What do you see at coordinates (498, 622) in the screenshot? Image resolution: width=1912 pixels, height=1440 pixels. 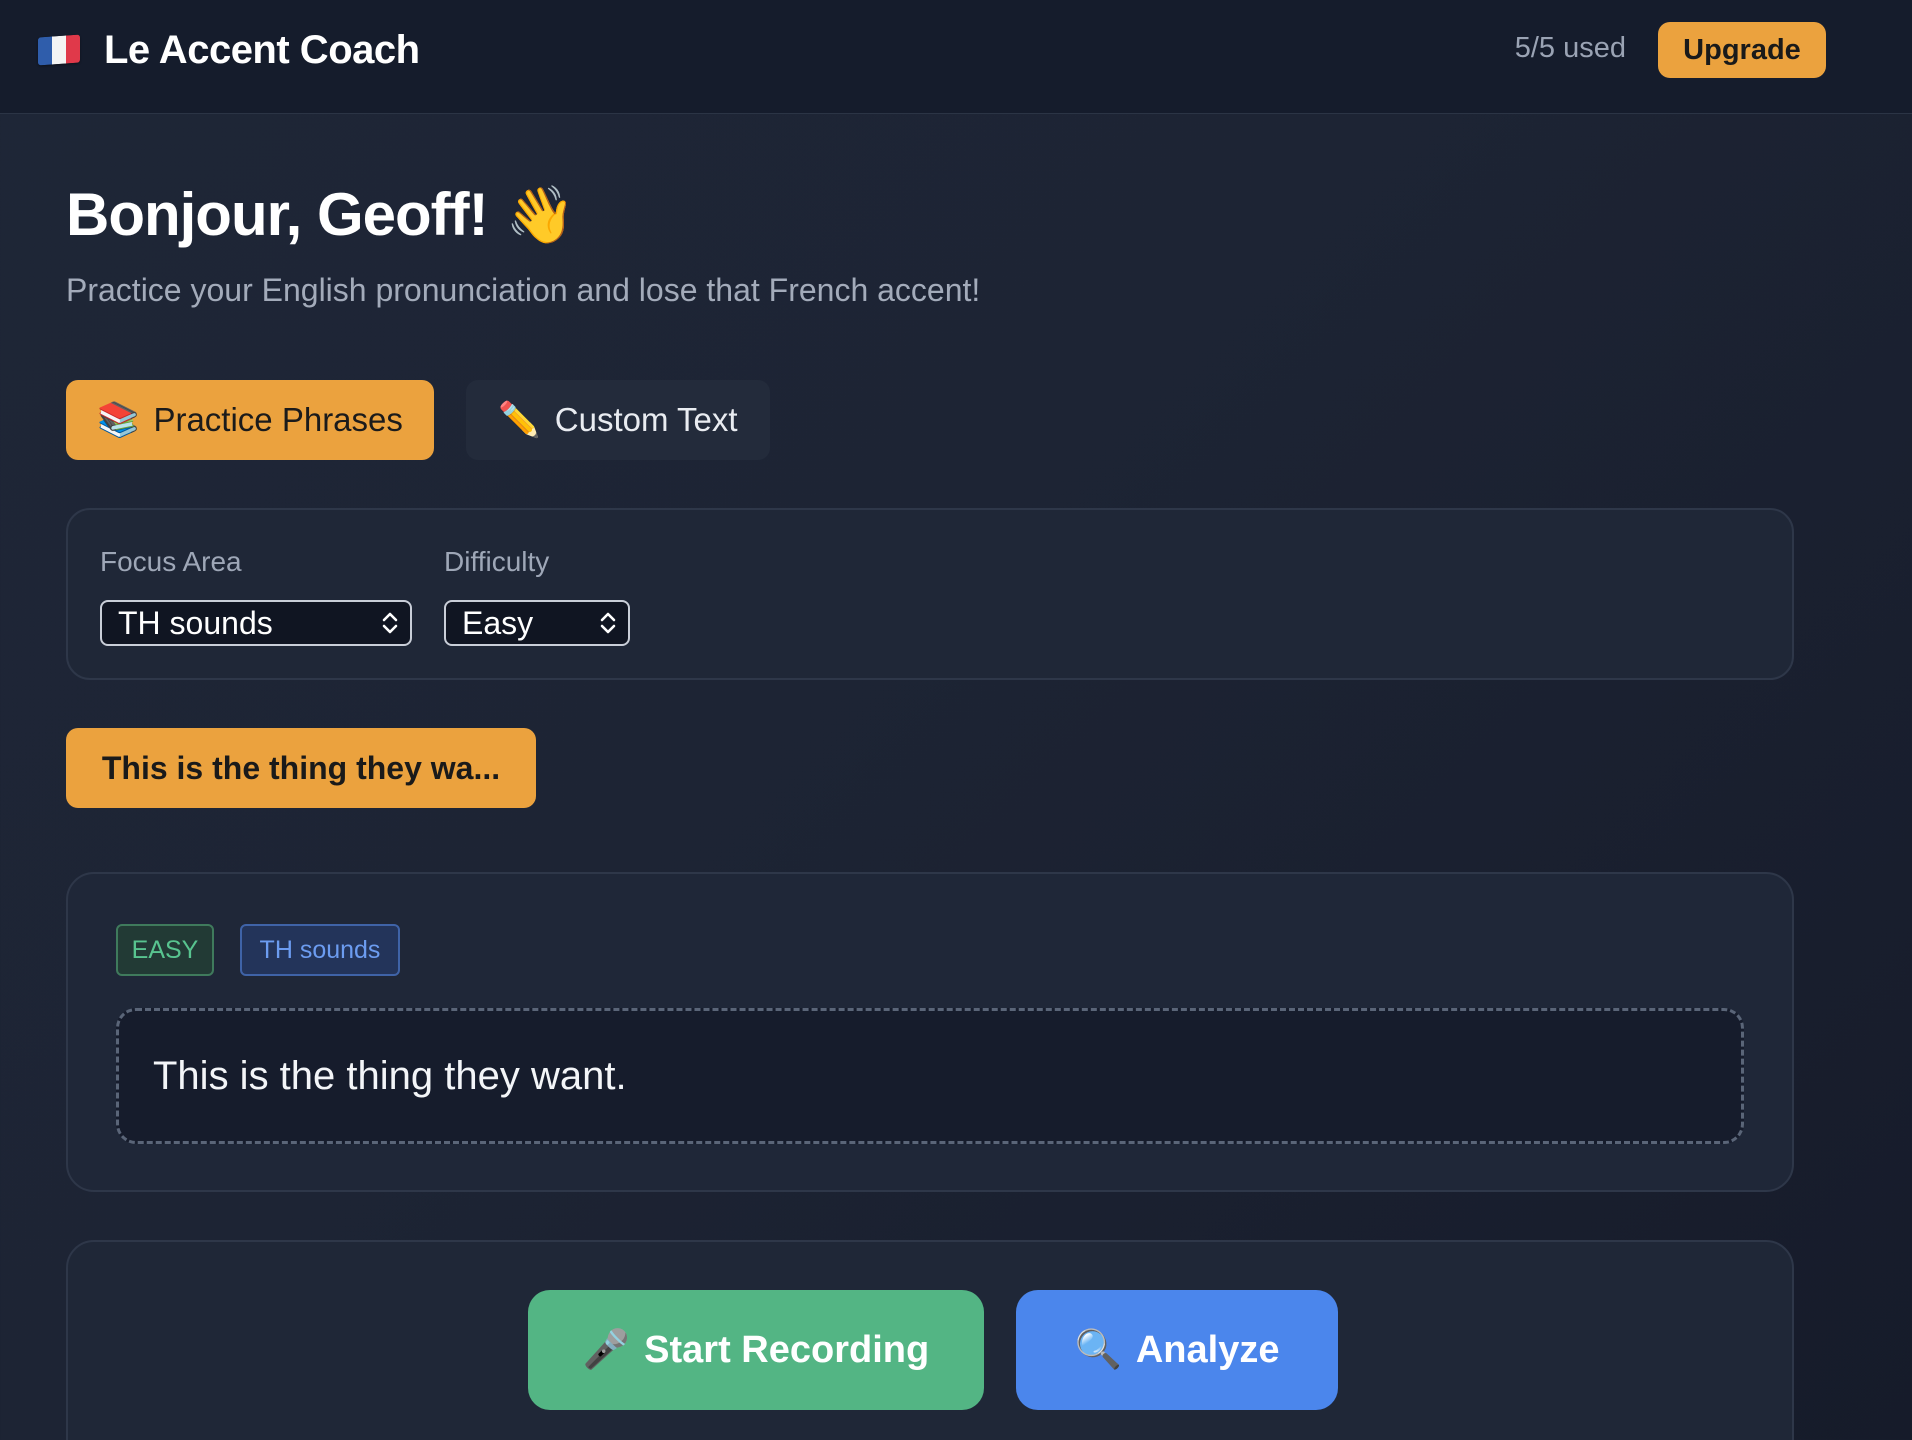 I see `difficulty-value: Easy` at bounding box center [498, 622].